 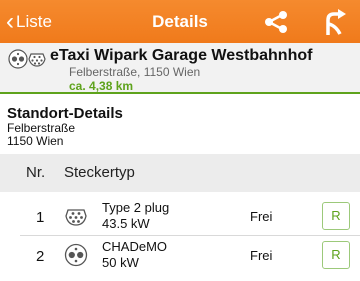 What do you see at coordinates (40, 217) in the screenshot?
I see `row-number: 1` at bounding box center [40, 217].